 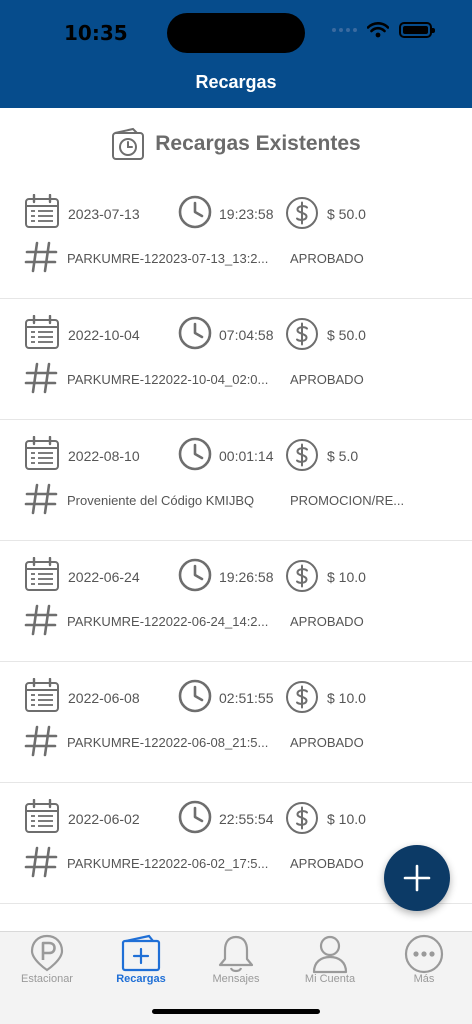 What do you see at coordinates (424, 954) in the screenshot?
I see `more-icon` at bounding box center [424, 954].